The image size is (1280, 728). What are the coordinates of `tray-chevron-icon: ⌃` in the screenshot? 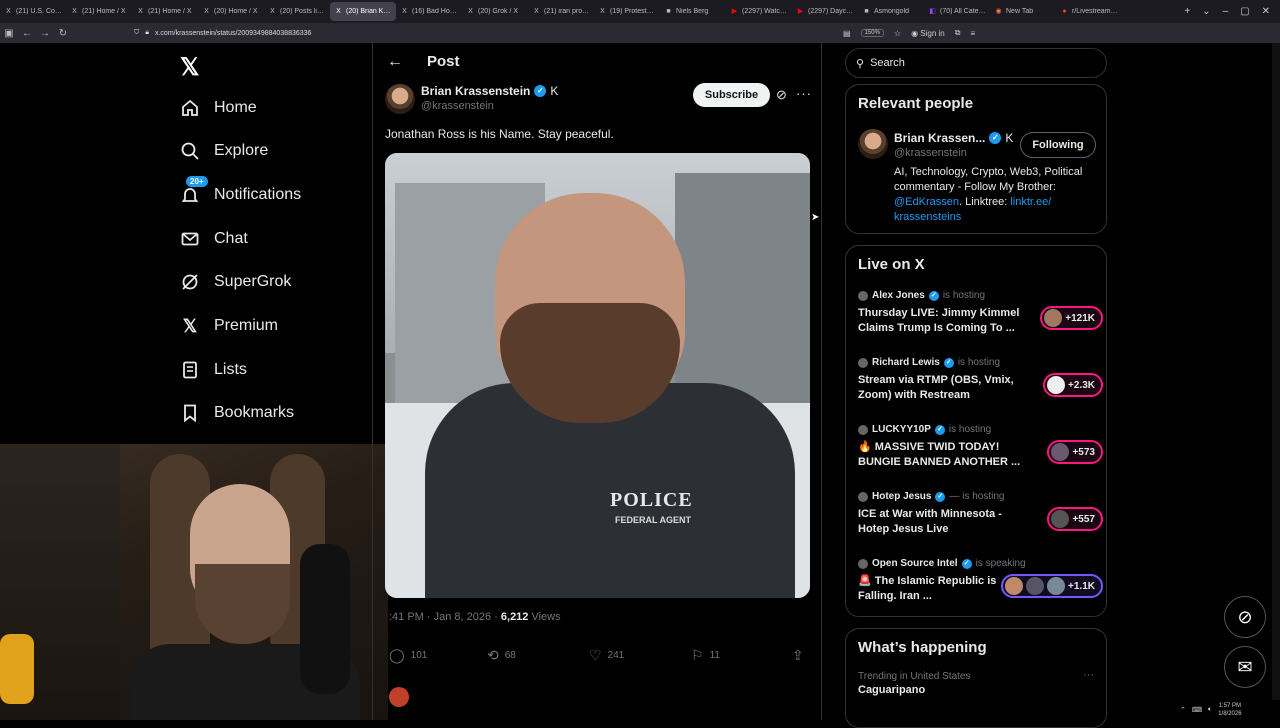 It's located at (1183, 710).